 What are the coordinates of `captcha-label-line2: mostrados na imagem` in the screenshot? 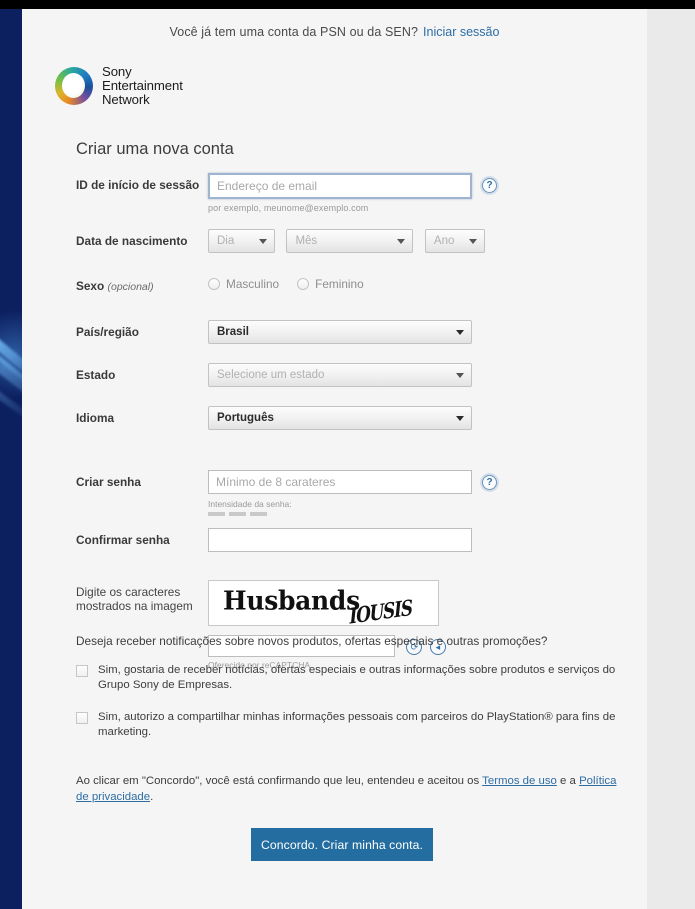 It's located at (134, 606).